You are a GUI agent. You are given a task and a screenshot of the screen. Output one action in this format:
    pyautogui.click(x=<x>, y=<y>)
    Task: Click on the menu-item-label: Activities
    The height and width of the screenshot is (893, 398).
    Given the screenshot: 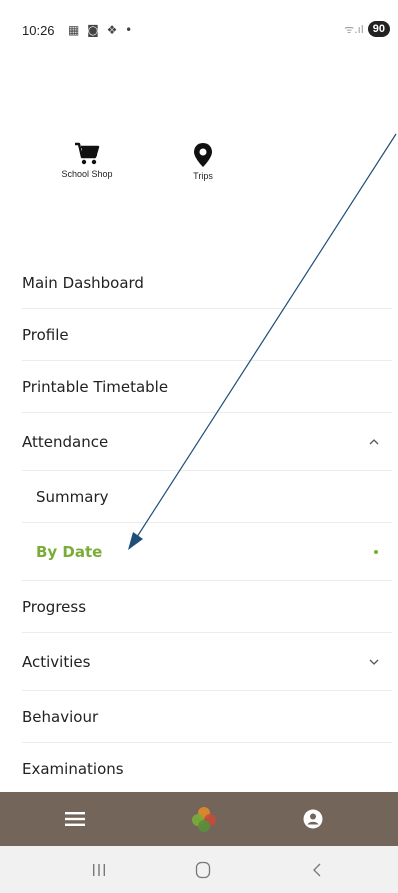 What is the action you would take?
    pyautogui.click(x=56, y=661)
    